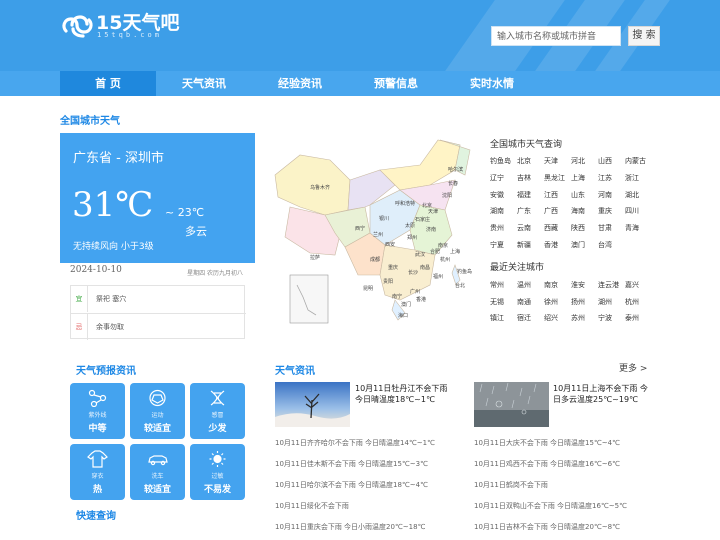  What do you see at coordinates (605, 245) in the screenshot?
I see `province-link: 台湾` at bounding box center [605, 245].